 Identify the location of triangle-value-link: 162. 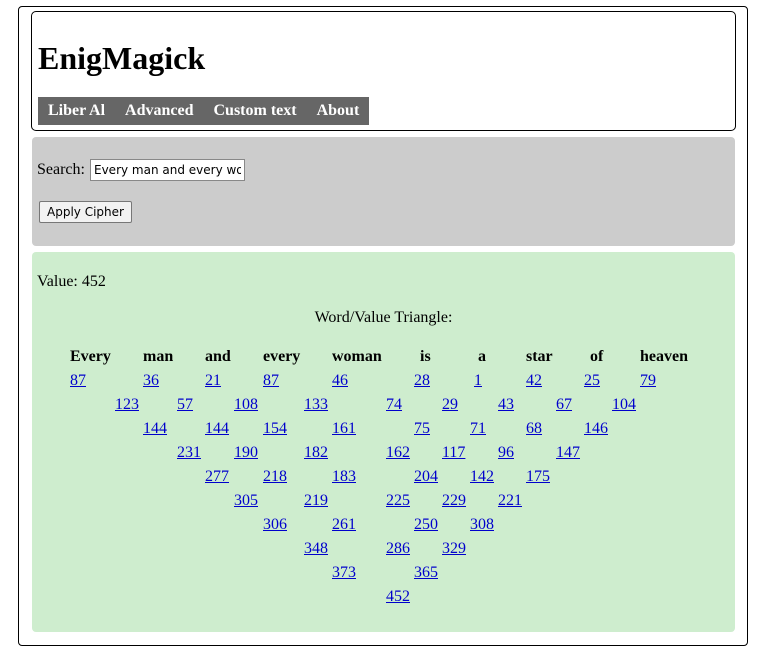
(398, 453).